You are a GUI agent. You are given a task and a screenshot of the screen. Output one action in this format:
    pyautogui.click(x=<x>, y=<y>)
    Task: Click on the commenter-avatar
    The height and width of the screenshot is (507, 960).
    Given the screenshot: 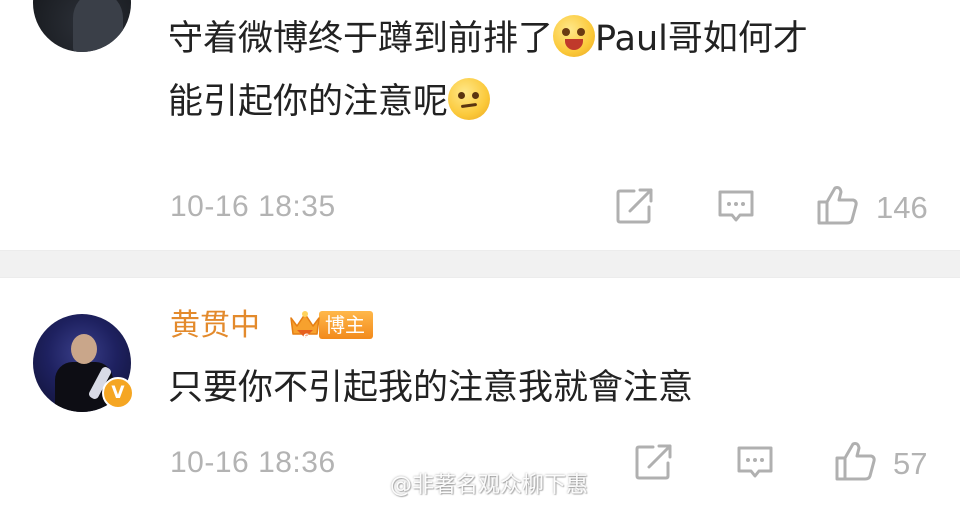 What is the action you would take?
    pyautogui.click(x=82, y=26)
    